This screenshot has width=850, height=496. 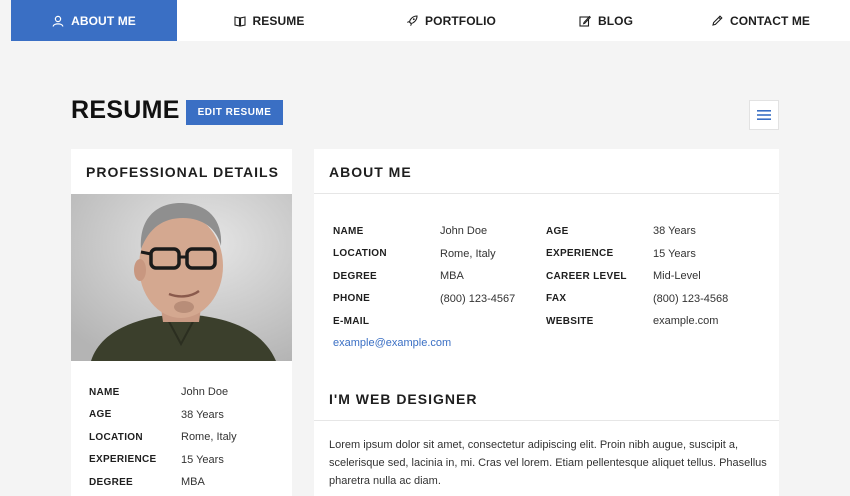 What do you see at coordinates (278, 20) in the screenshot?
I see `nav-label: RESUME` at bounding box center [278, 20].